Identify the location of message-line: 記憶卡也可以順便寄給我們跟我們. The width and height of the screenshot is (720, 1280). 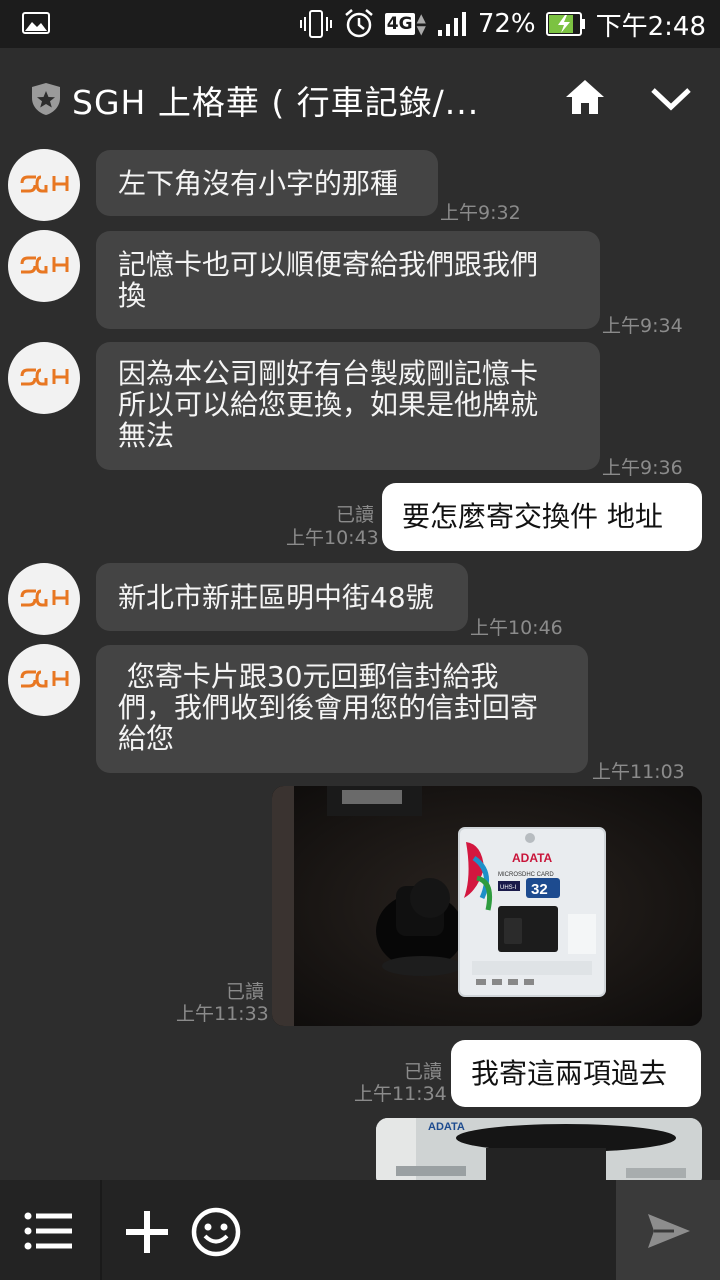
(328, 264).